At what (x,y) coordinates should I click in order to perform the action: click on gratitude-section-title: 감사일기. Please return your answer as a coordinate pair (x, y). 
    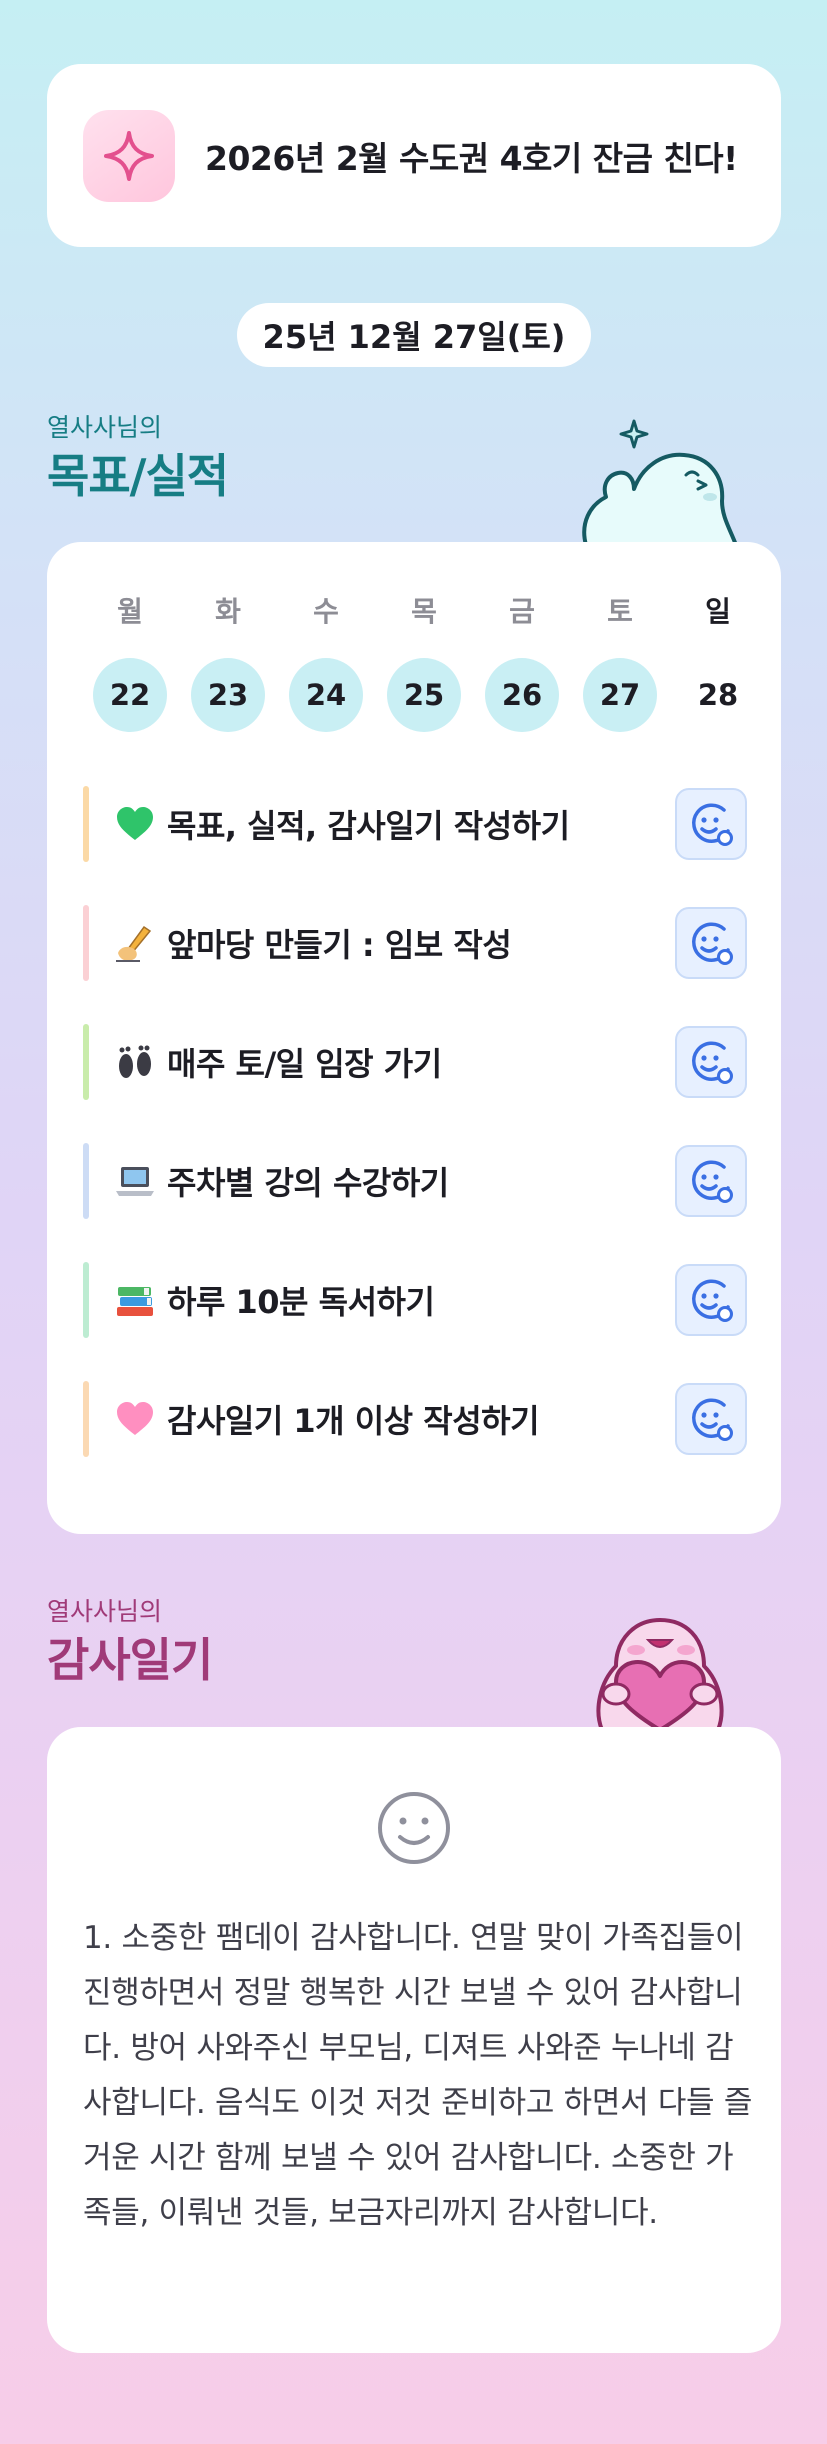
    Looking at the image, I should click on (130, 1660).